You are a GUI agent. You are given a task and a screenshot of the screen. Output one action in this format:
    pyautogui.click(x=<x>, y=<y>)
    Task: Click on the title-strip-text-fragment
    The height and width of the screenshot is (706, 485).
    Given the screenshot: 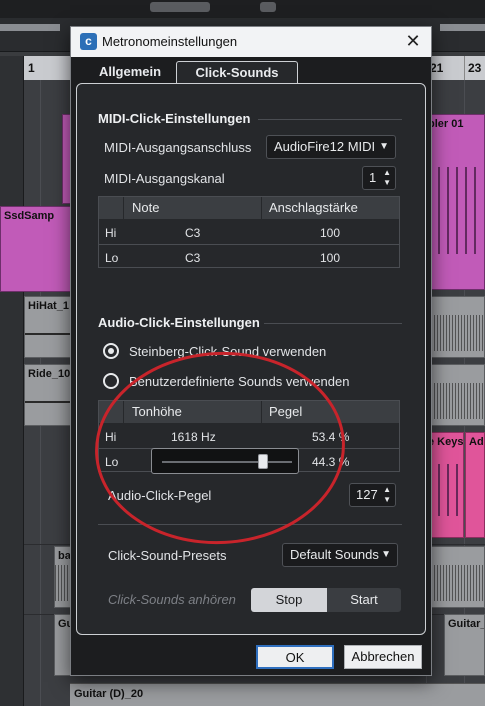 What is the action you would take?
    pyautogui.click(x=268, y=7)
    